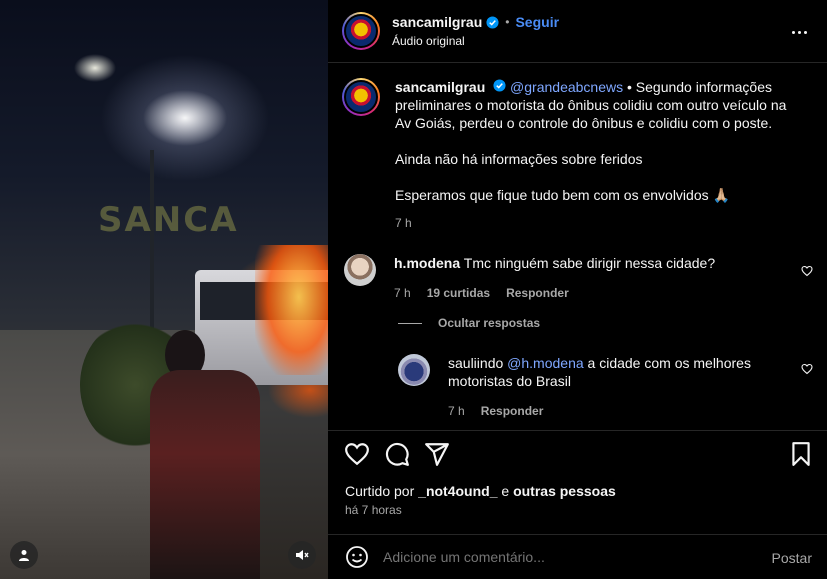  I want to click on tagged-users-button, so click(24, 555).